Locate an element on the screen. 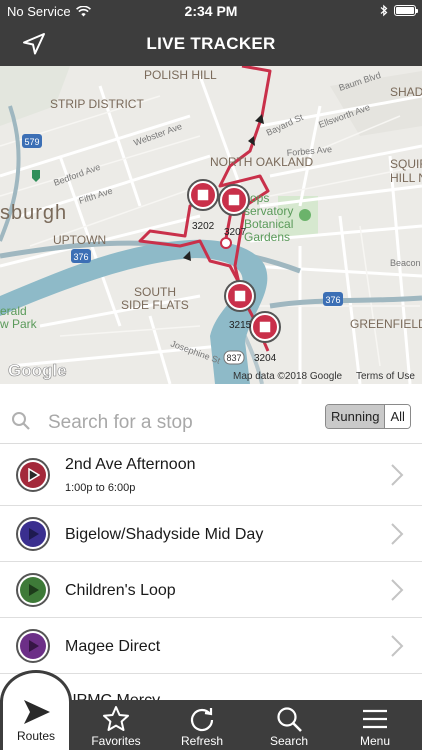 The height and width of the screenshot is (750, 422). stop-label: 3202 is located at coordinates (203, 226).